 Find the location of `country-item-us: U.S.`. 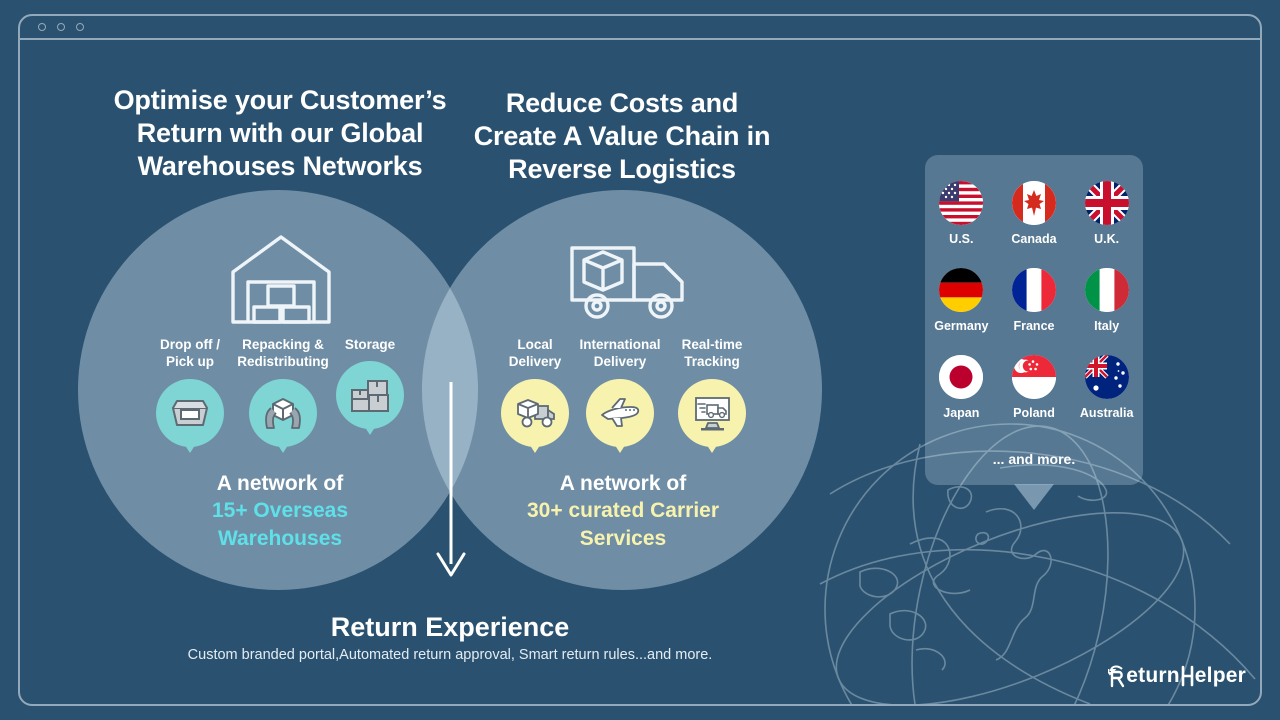

country-item-us: U.S. is located at coordinates (961, 213).